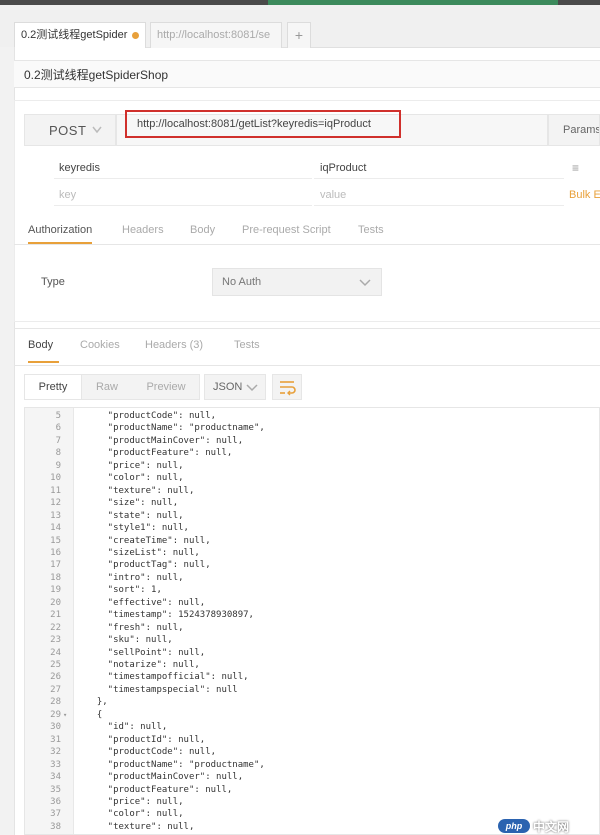 The image size is (600, 835). I want to click on line-number: 5, so click(58, 416).